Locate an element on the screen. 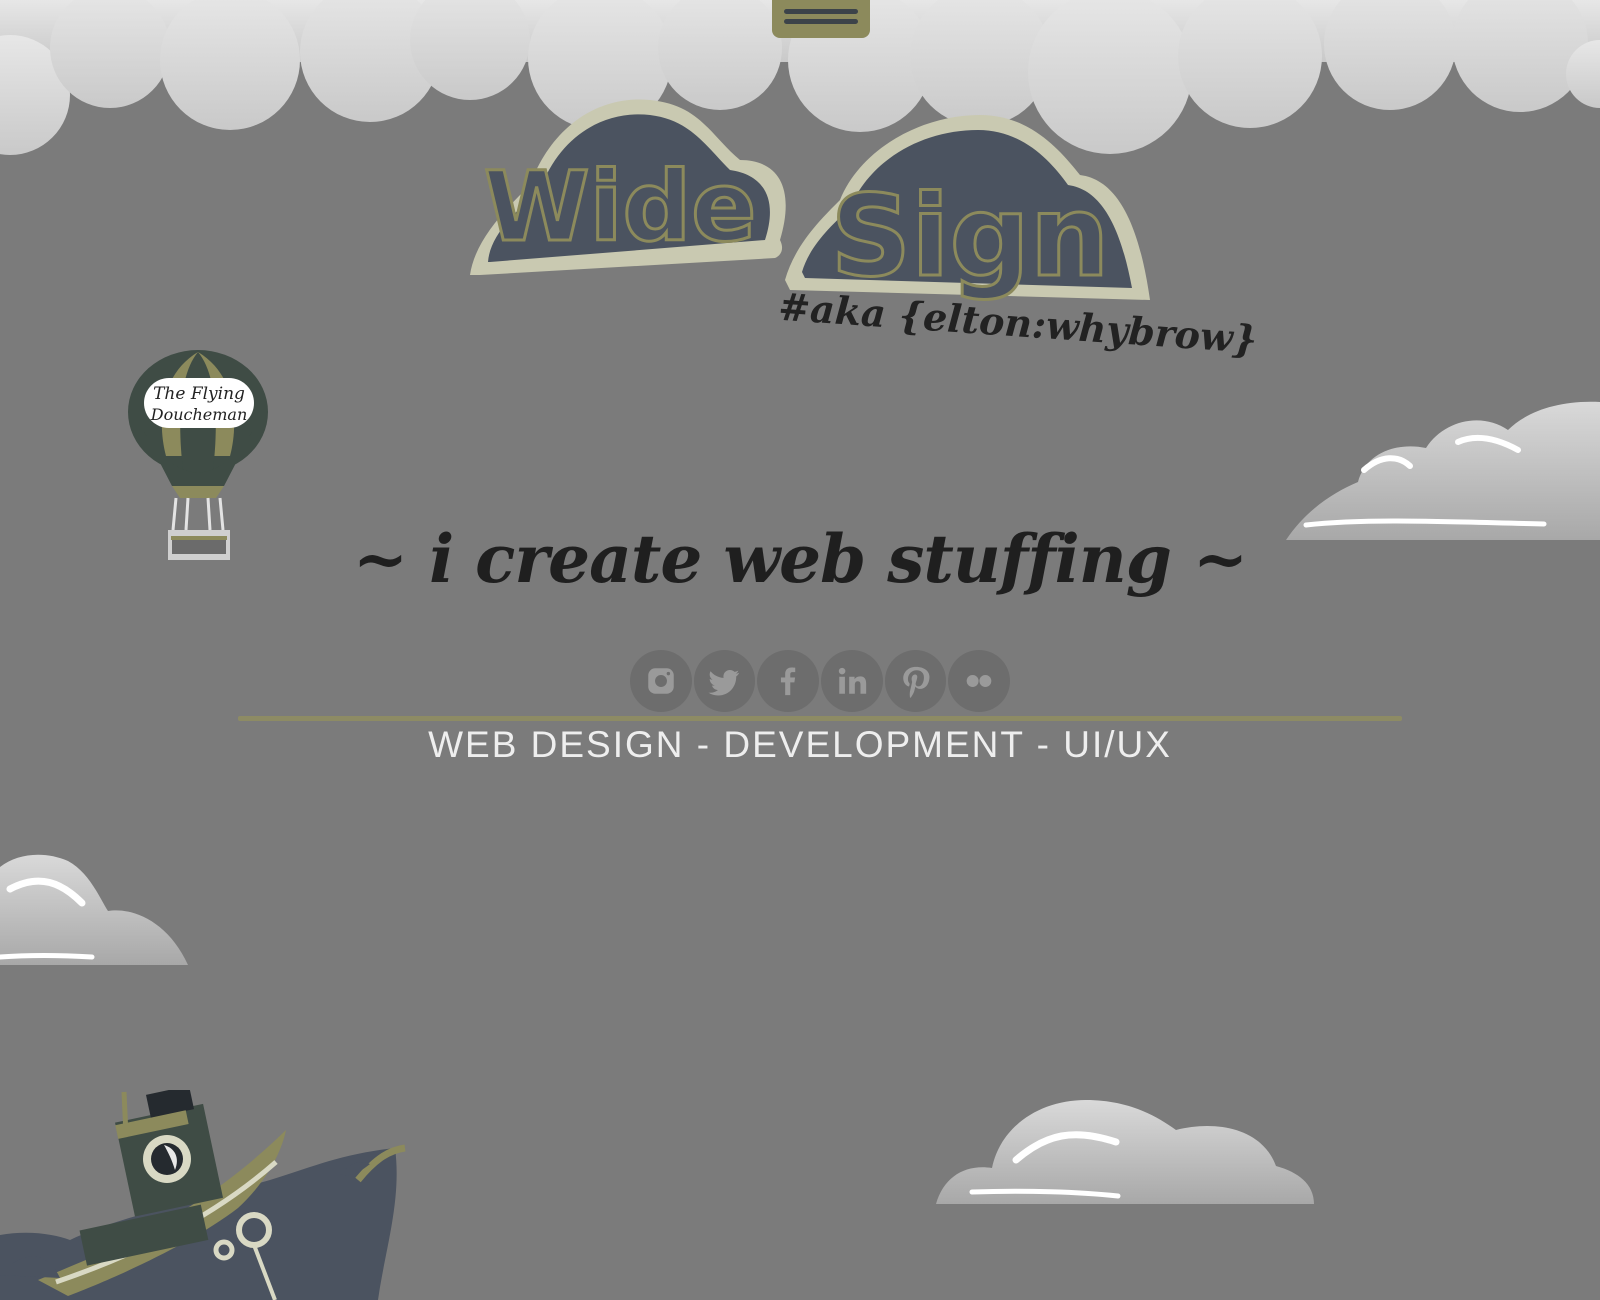 Image resolution: width=1600 pixels, height=1300 pixels. flickr-button is located at coordinates (979, 681).